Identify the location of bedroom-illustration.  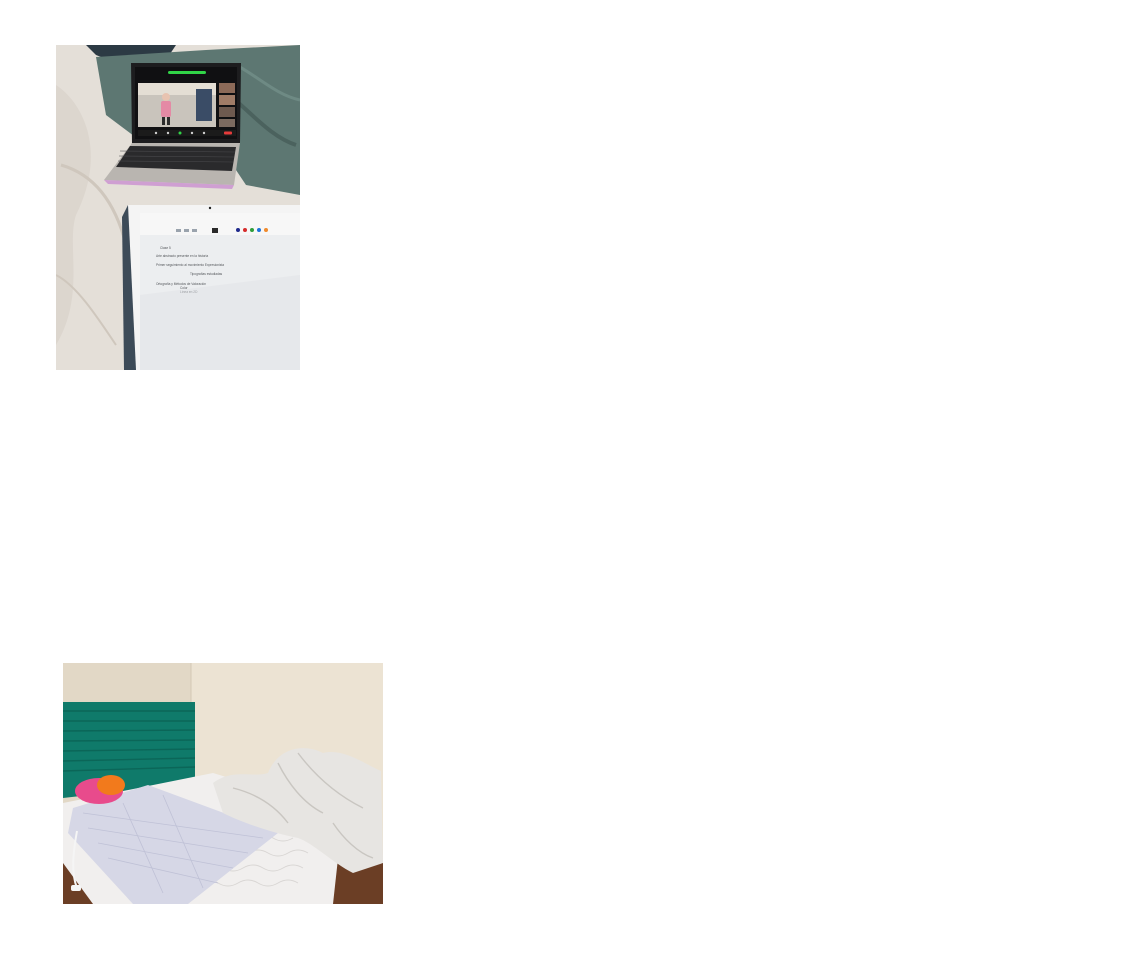
(223, 783).